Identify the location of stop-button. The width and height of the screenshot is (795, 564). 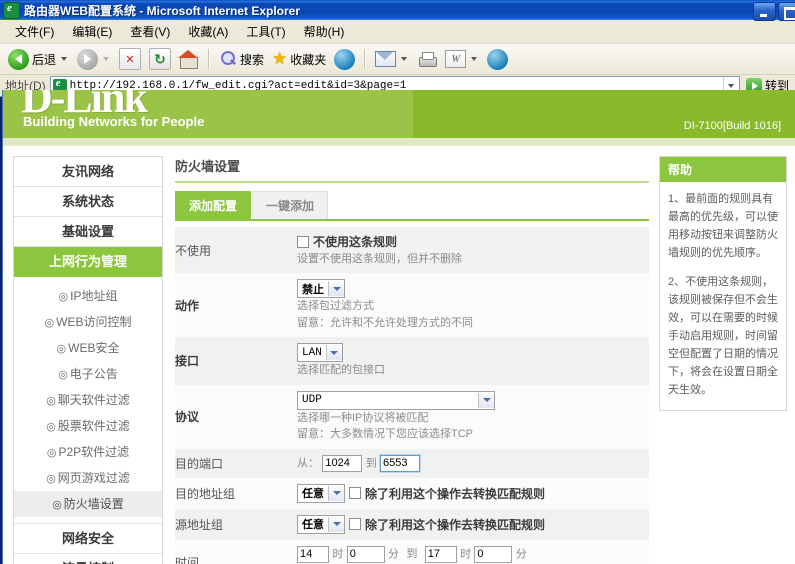
(130, 59).